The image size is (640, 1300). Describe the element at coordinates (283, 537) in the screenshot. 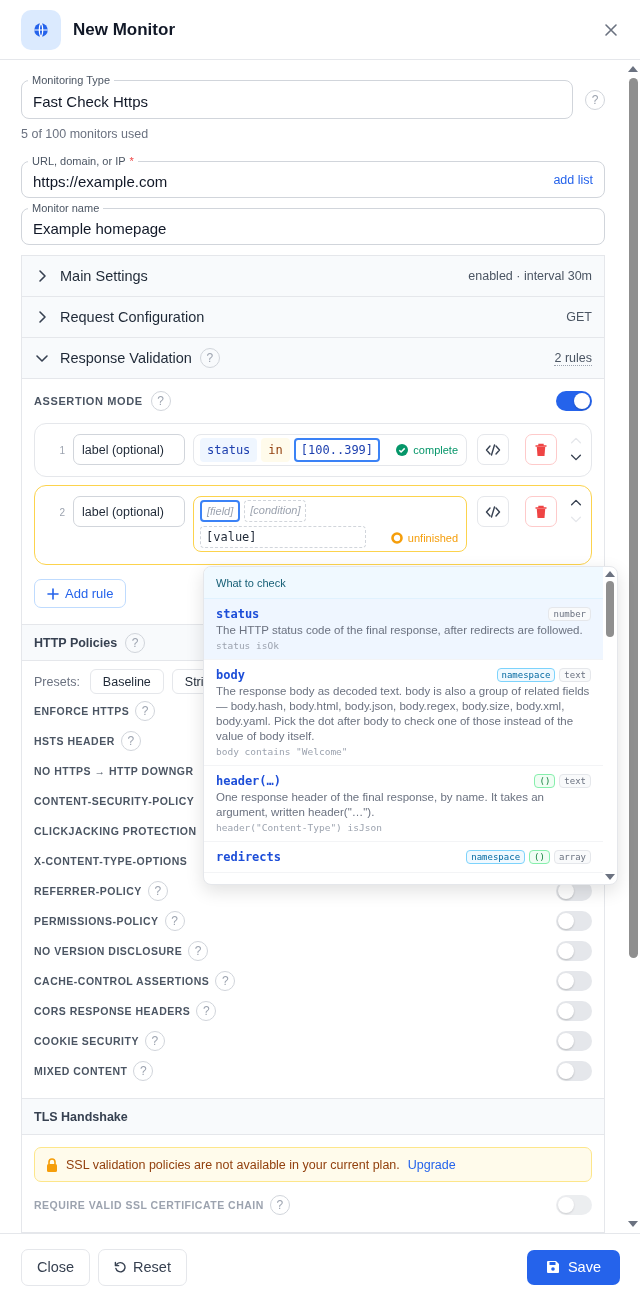

I see `expression-token: [value]` at that location.